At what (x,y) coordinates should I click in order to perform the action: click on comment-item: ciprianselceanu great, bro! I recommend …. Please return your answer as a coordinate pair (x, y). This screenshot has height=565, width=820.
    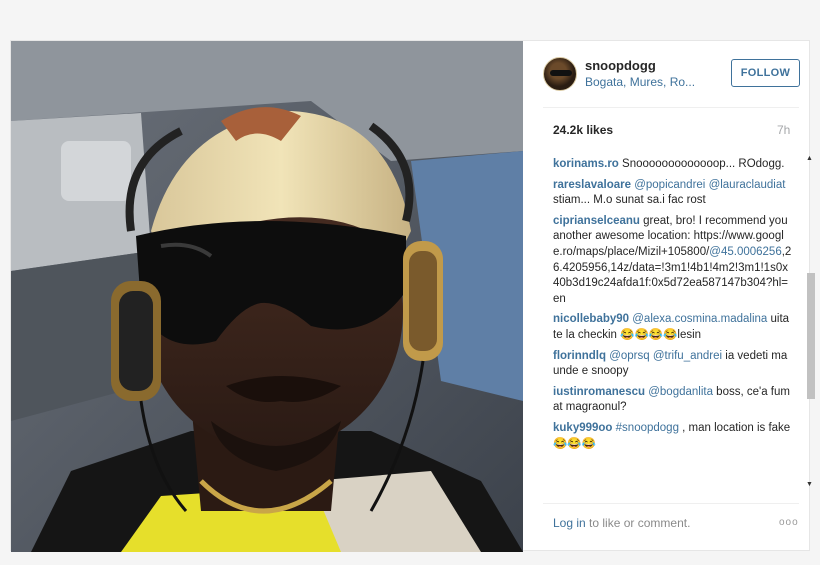
    Looking at the image, I should click on (673, 261).